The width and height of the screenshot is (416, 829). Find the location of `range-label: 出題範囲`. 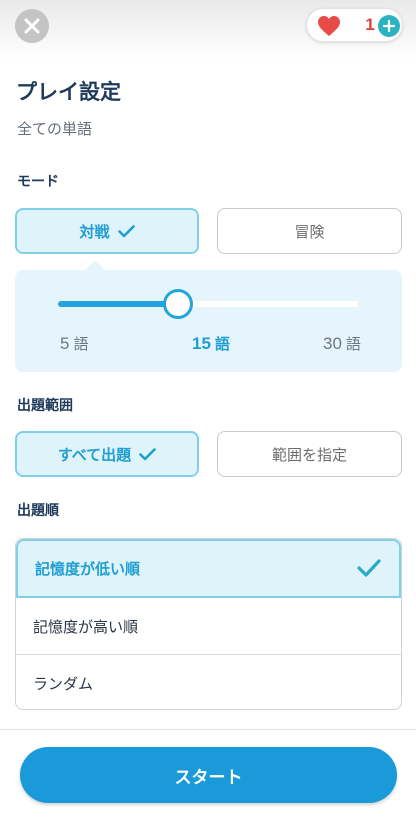

range-label: 出題範囲 is located at coordinates (45, 406).